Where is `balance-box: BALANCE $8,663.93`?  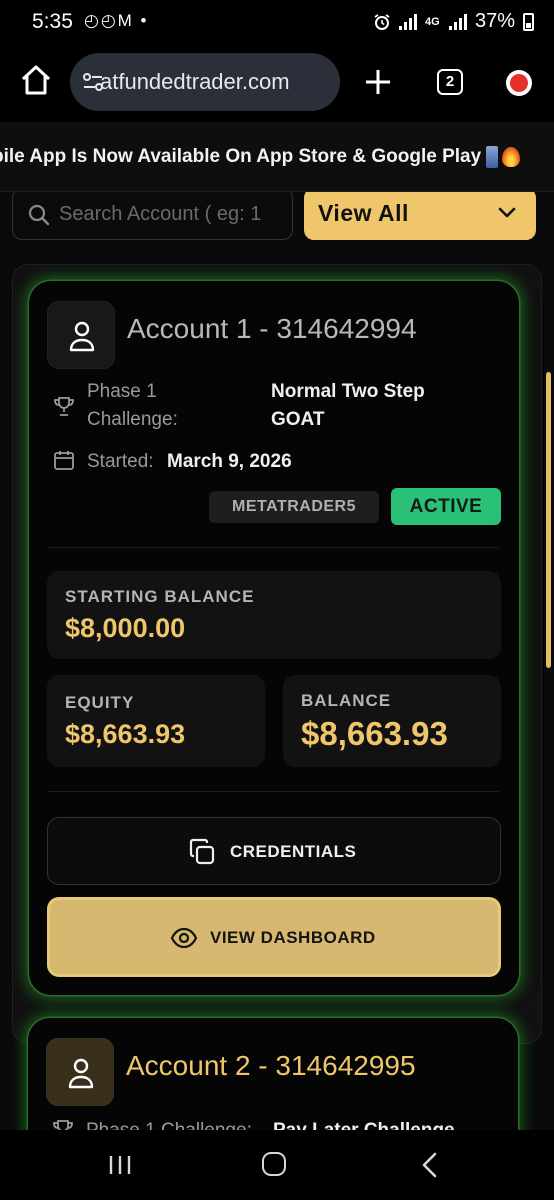
balance-box: BALANCE $8,663.93 is located at coordinates (392, 721).